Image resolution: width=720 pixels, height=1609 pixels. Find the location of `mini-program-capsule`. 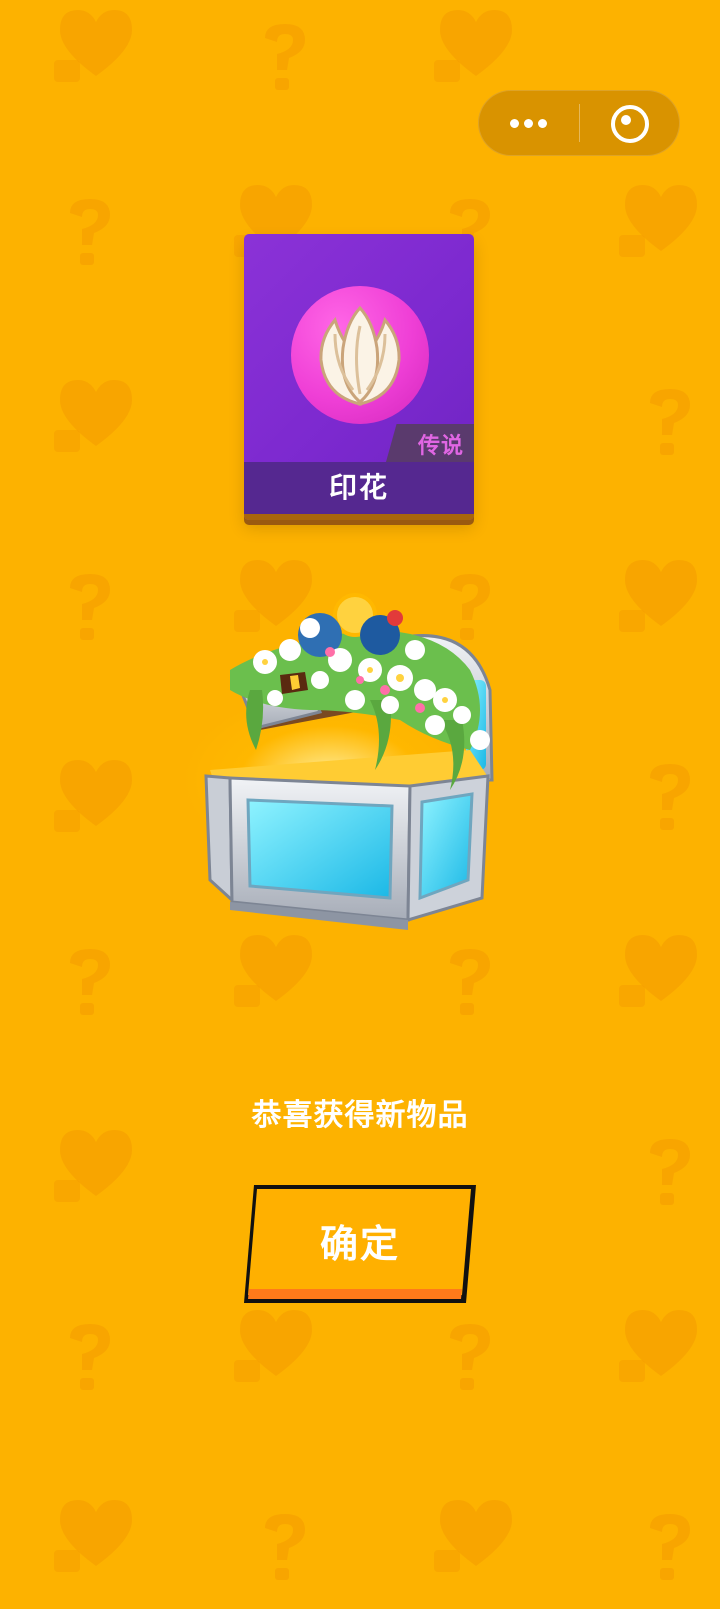

mini-program-capsule is located at coordinates (579, 123).